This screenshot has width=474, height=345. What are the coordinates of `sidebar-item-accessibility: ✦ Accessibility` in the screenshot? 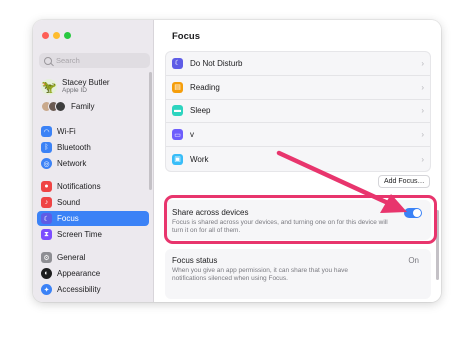 It's located at (93, 289).